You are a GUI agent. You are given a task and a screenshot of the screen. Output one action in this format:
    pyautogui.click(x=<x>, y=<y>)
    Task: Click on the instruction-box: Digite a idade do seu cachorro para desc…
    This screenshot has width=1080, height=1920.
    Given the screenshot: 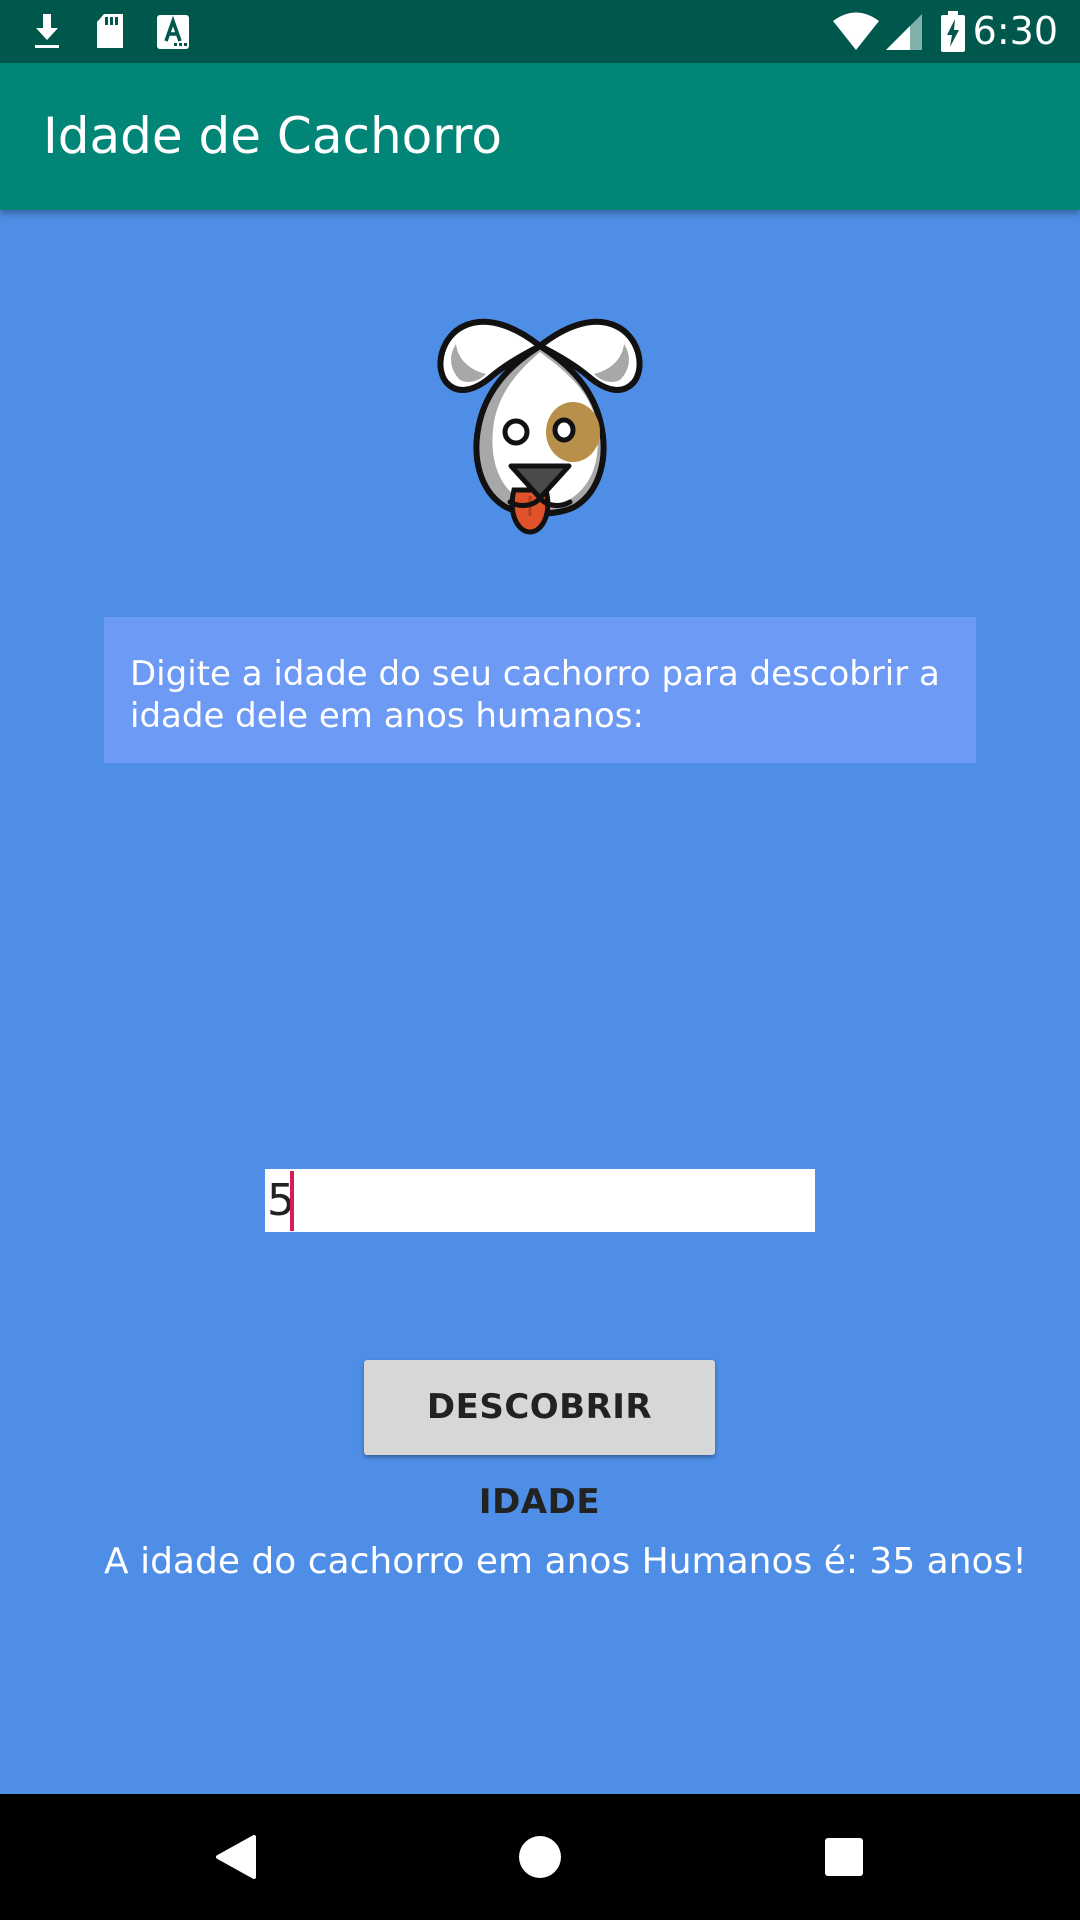 What is the action you would take?
    pyautogui.click(x=540, y=690)
    